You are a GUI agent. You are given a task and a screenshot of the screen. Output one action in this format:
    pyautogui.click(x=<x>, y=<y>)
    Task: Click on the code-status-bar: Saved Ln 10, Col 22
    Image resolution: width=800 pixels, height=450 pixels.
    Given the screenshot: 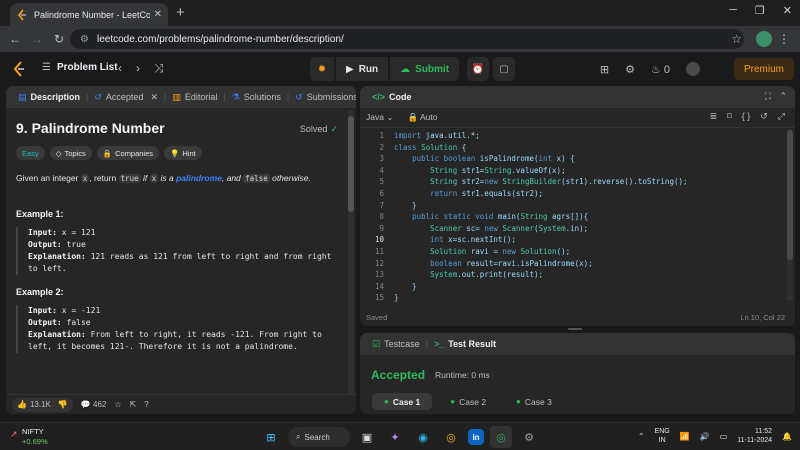 What is the action you would take?
    pyautogui.click(x=577, y=317)
    